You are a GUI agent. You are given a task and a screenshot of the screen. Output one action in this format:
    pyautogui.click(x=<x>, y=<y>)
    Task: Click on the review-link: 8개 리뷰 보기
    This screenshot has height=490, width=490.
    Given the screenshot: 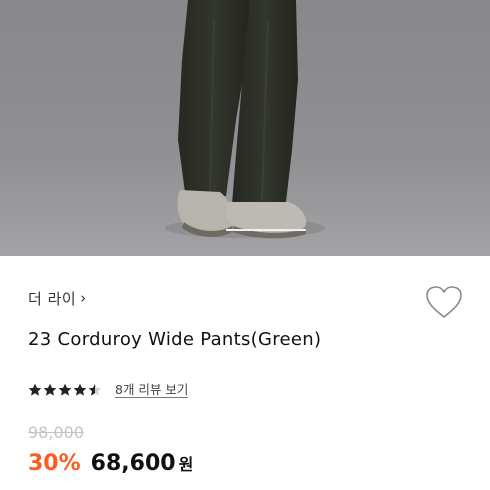 What is the action you would take?
    pyautogui.click(x=152, y=390)
    